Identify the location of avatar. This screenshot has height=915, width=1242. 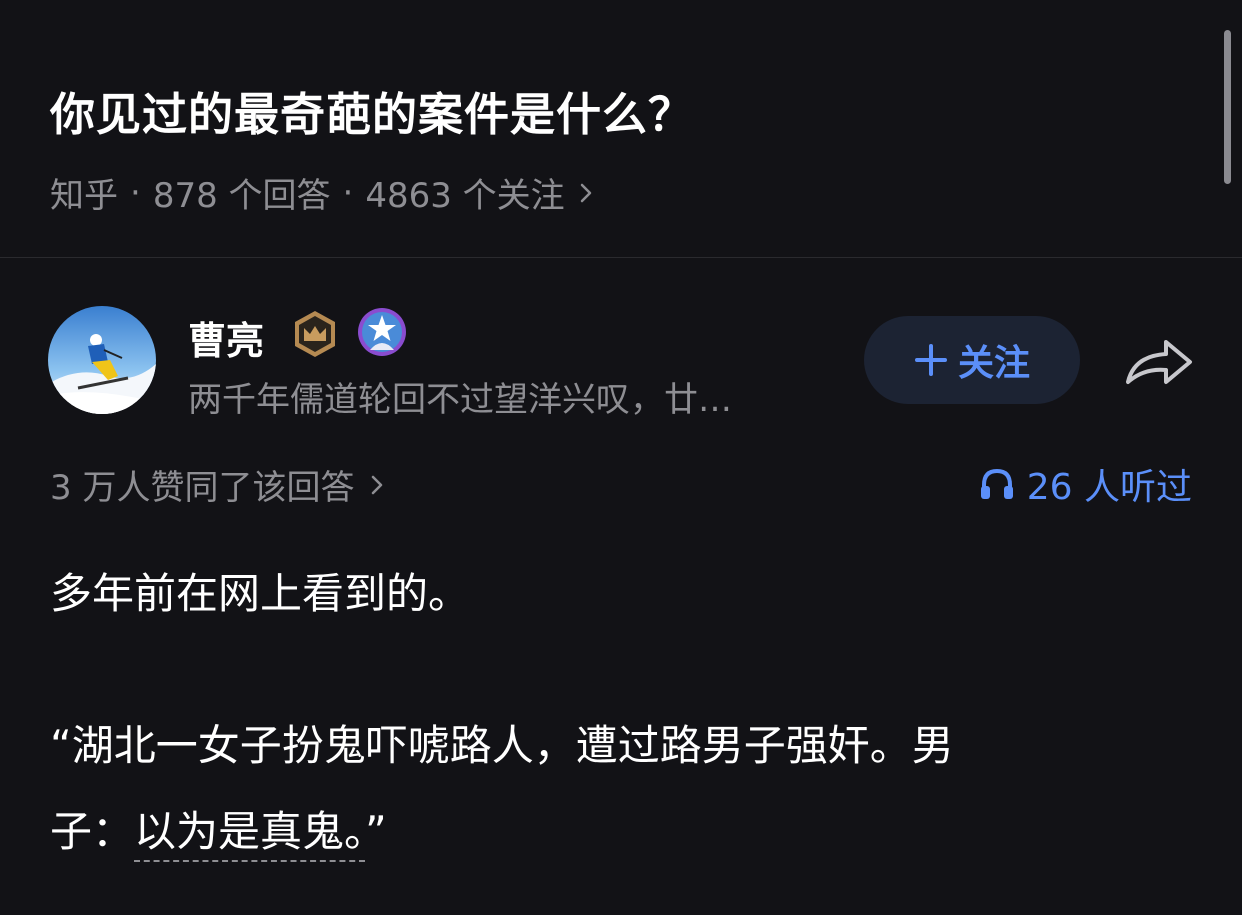
(102, 360).